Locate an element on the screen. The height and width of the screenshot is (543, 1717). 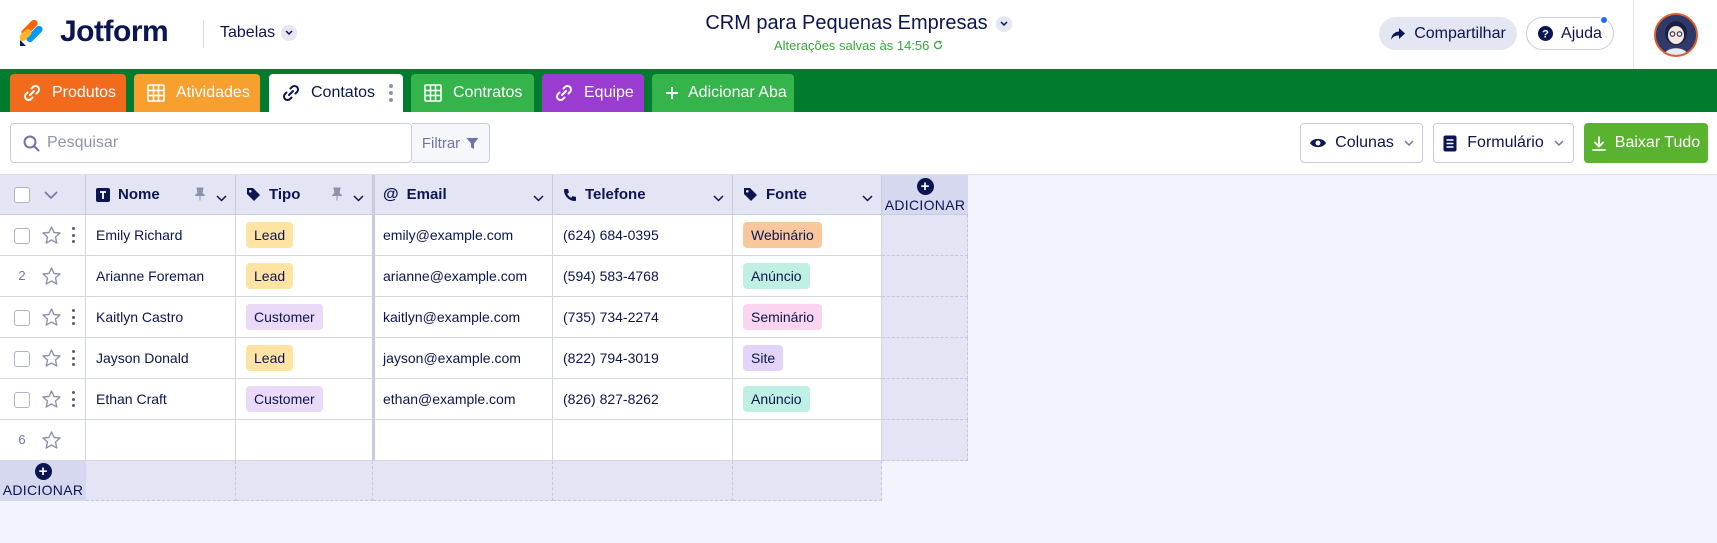
add-column-button: + ADICIONAR is located at coordinates (925, 195).